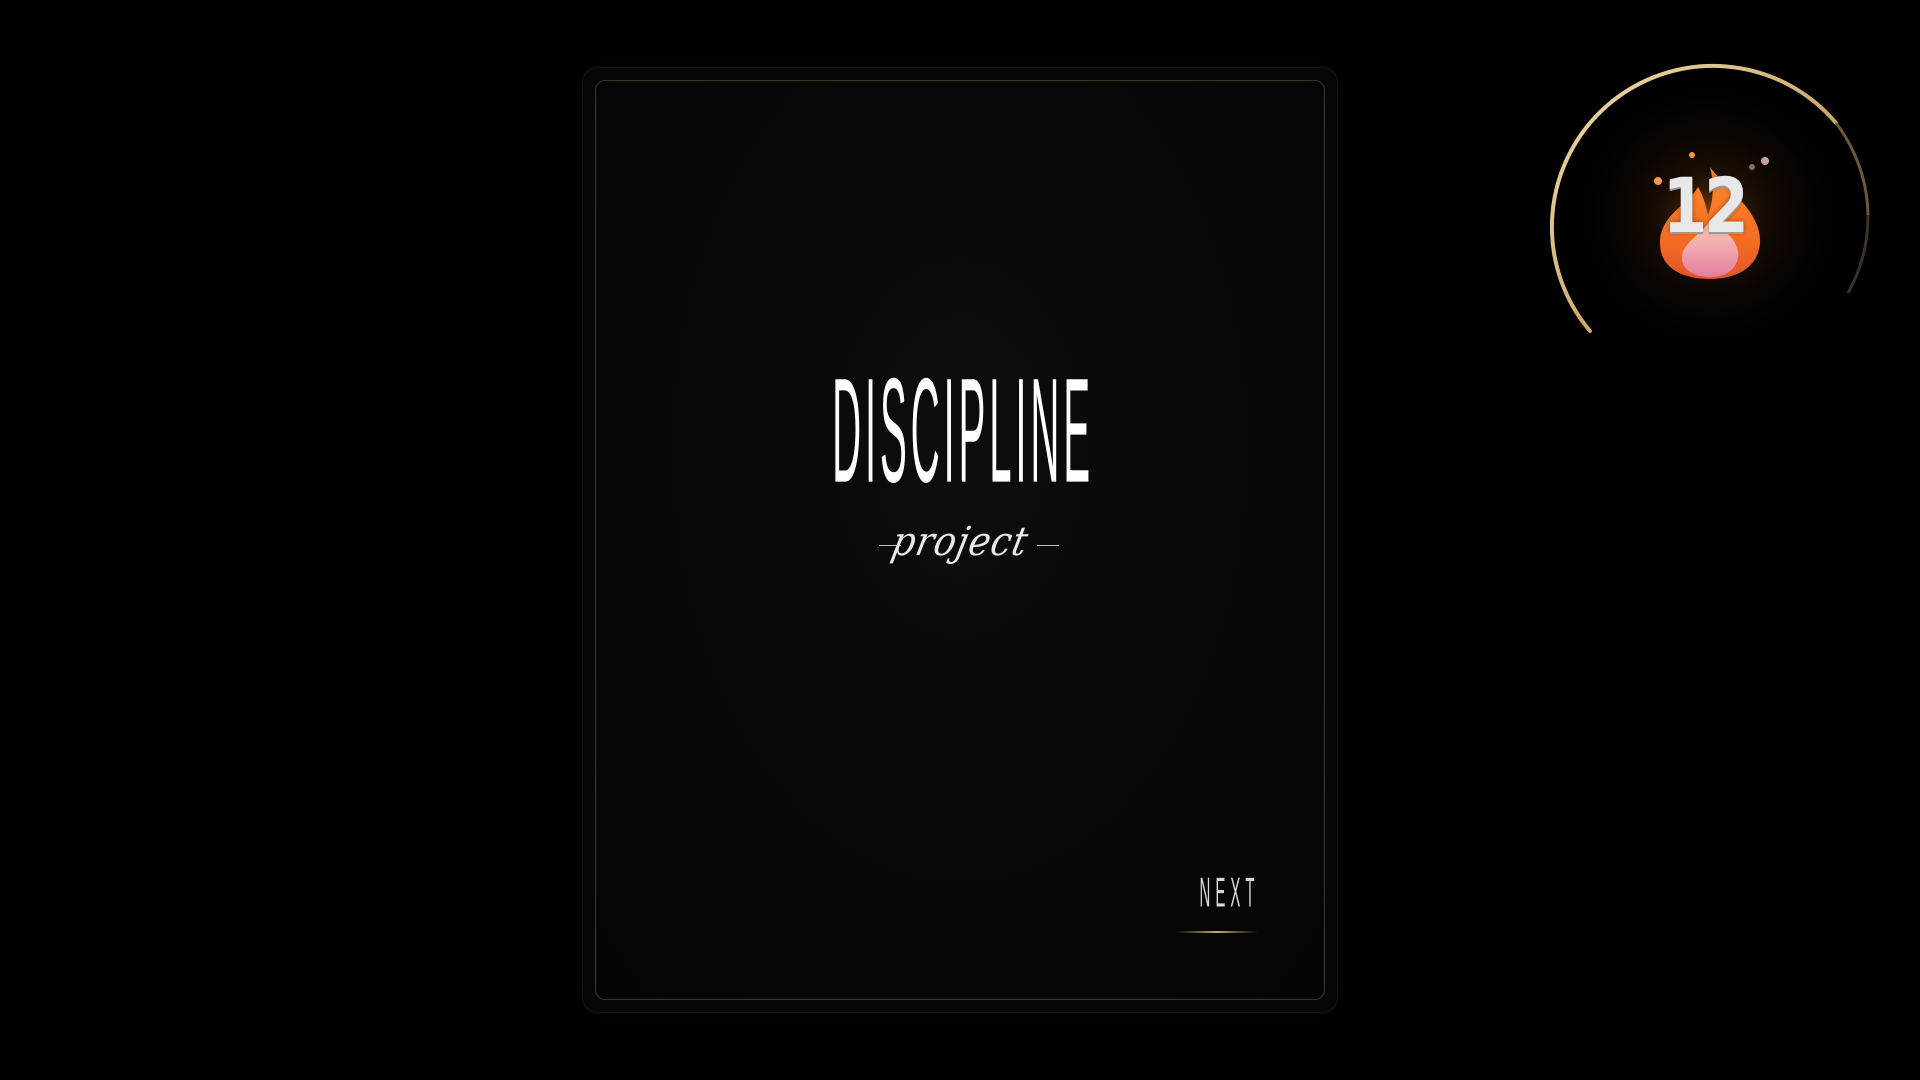 This screenshot has height=1080, width=1920. I want to click on subtitle-right-rule, so click(1048, 545).